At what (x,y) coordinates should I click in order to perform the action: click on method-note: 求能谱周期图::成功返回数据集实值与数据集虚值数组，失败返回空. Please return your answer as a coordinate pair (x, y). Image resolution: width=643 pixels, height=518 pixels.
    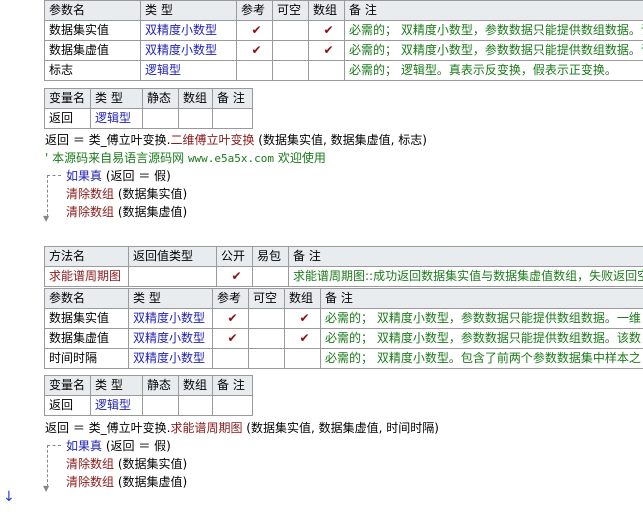
    Looking at the image, I should click on (465, 276).